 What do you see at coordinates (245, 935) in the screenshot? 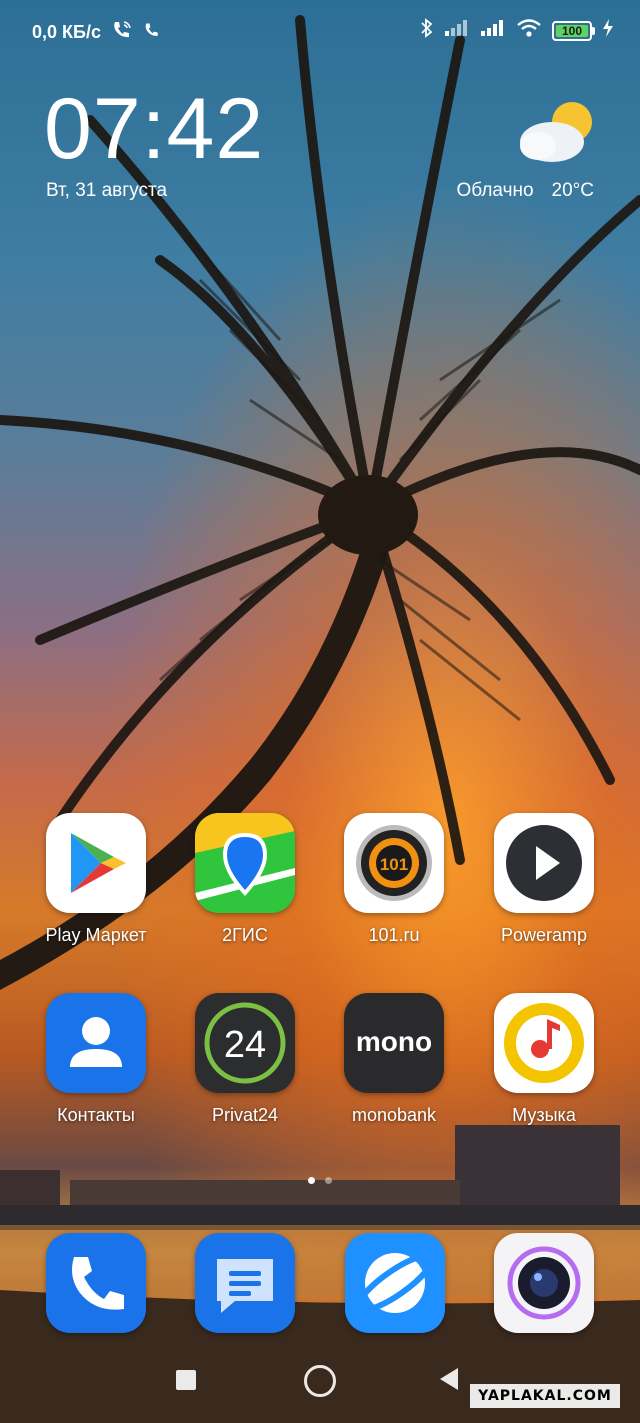
I see `app-label: 2ГИС` at bounding box center [245, 935].